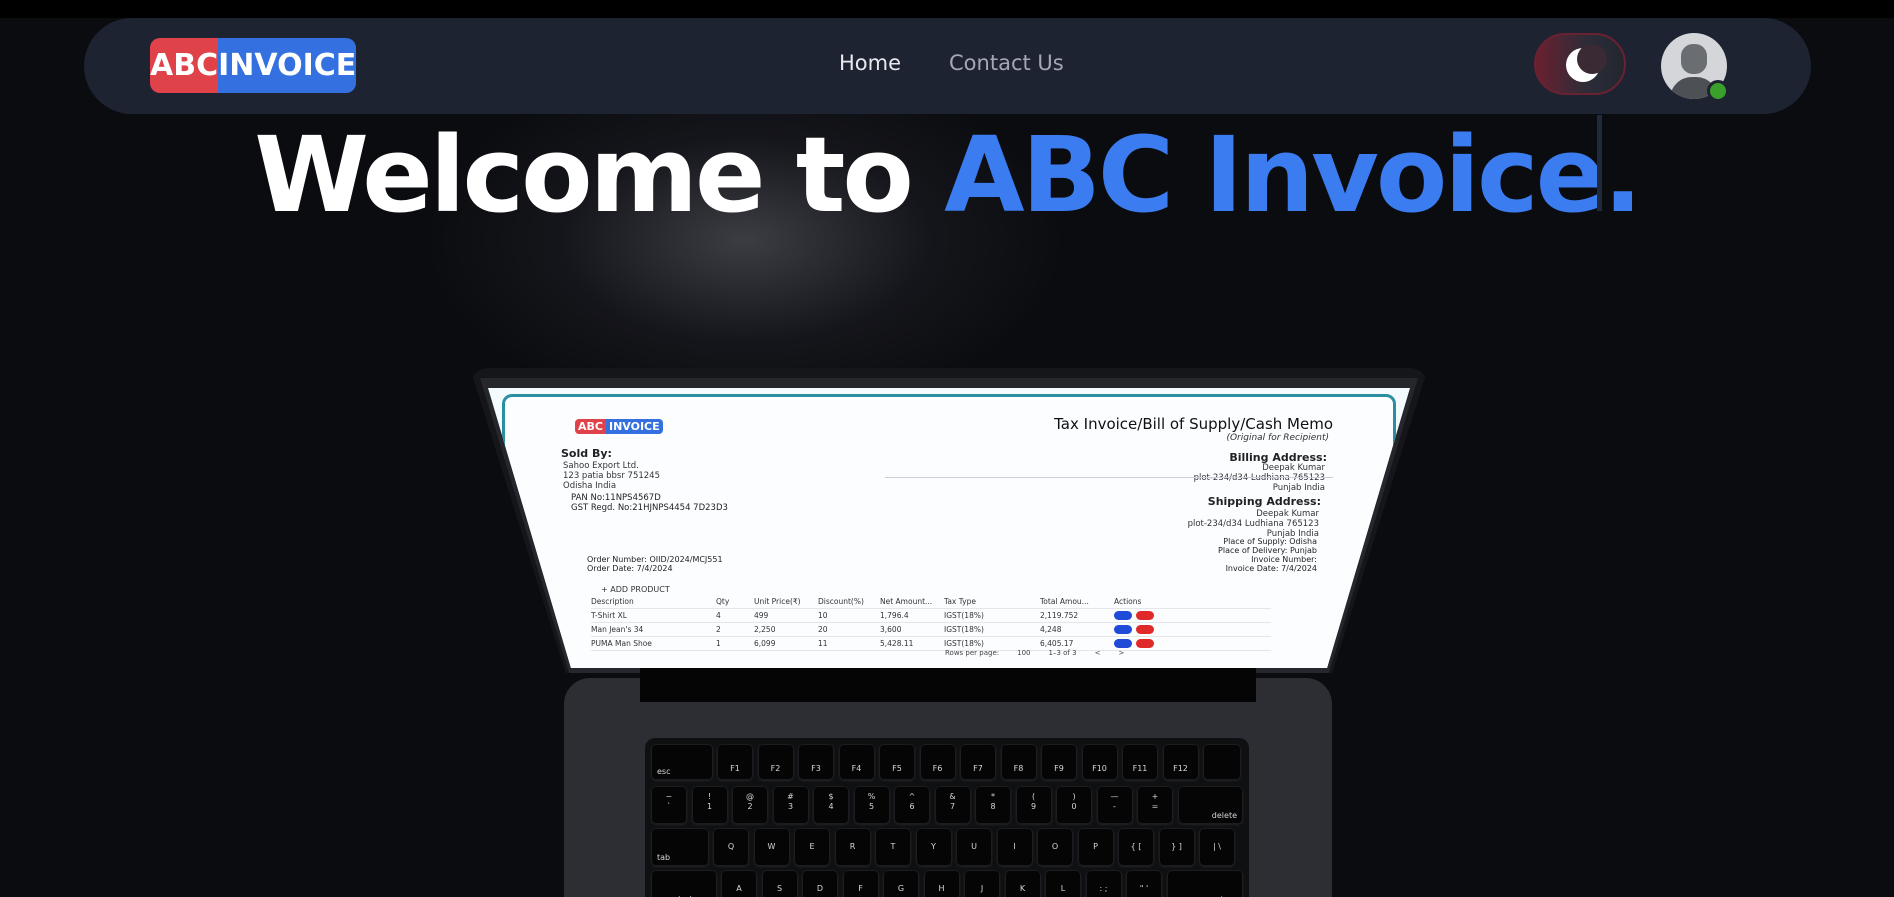  Describe the element at coordinates (870, 63) in the screenshot. I see `nav-home-link: Home` at that location.